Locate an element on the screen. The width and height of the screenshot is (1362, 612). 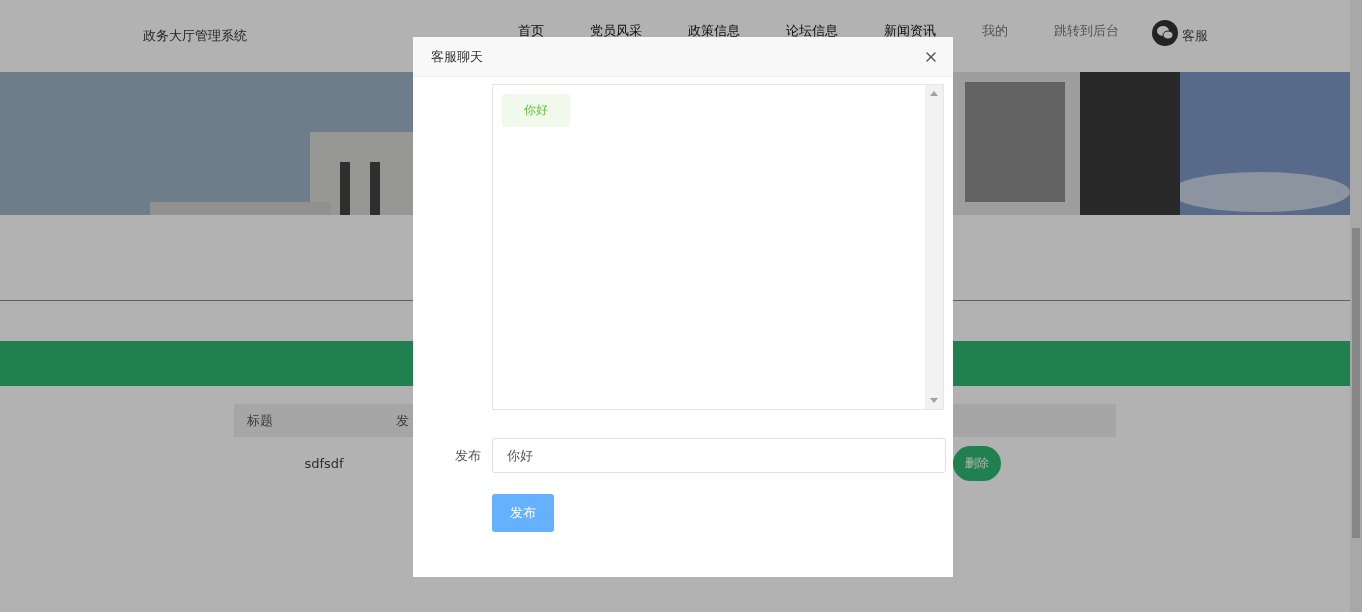
field-label: 发布 is located at coordinates (468, 455).